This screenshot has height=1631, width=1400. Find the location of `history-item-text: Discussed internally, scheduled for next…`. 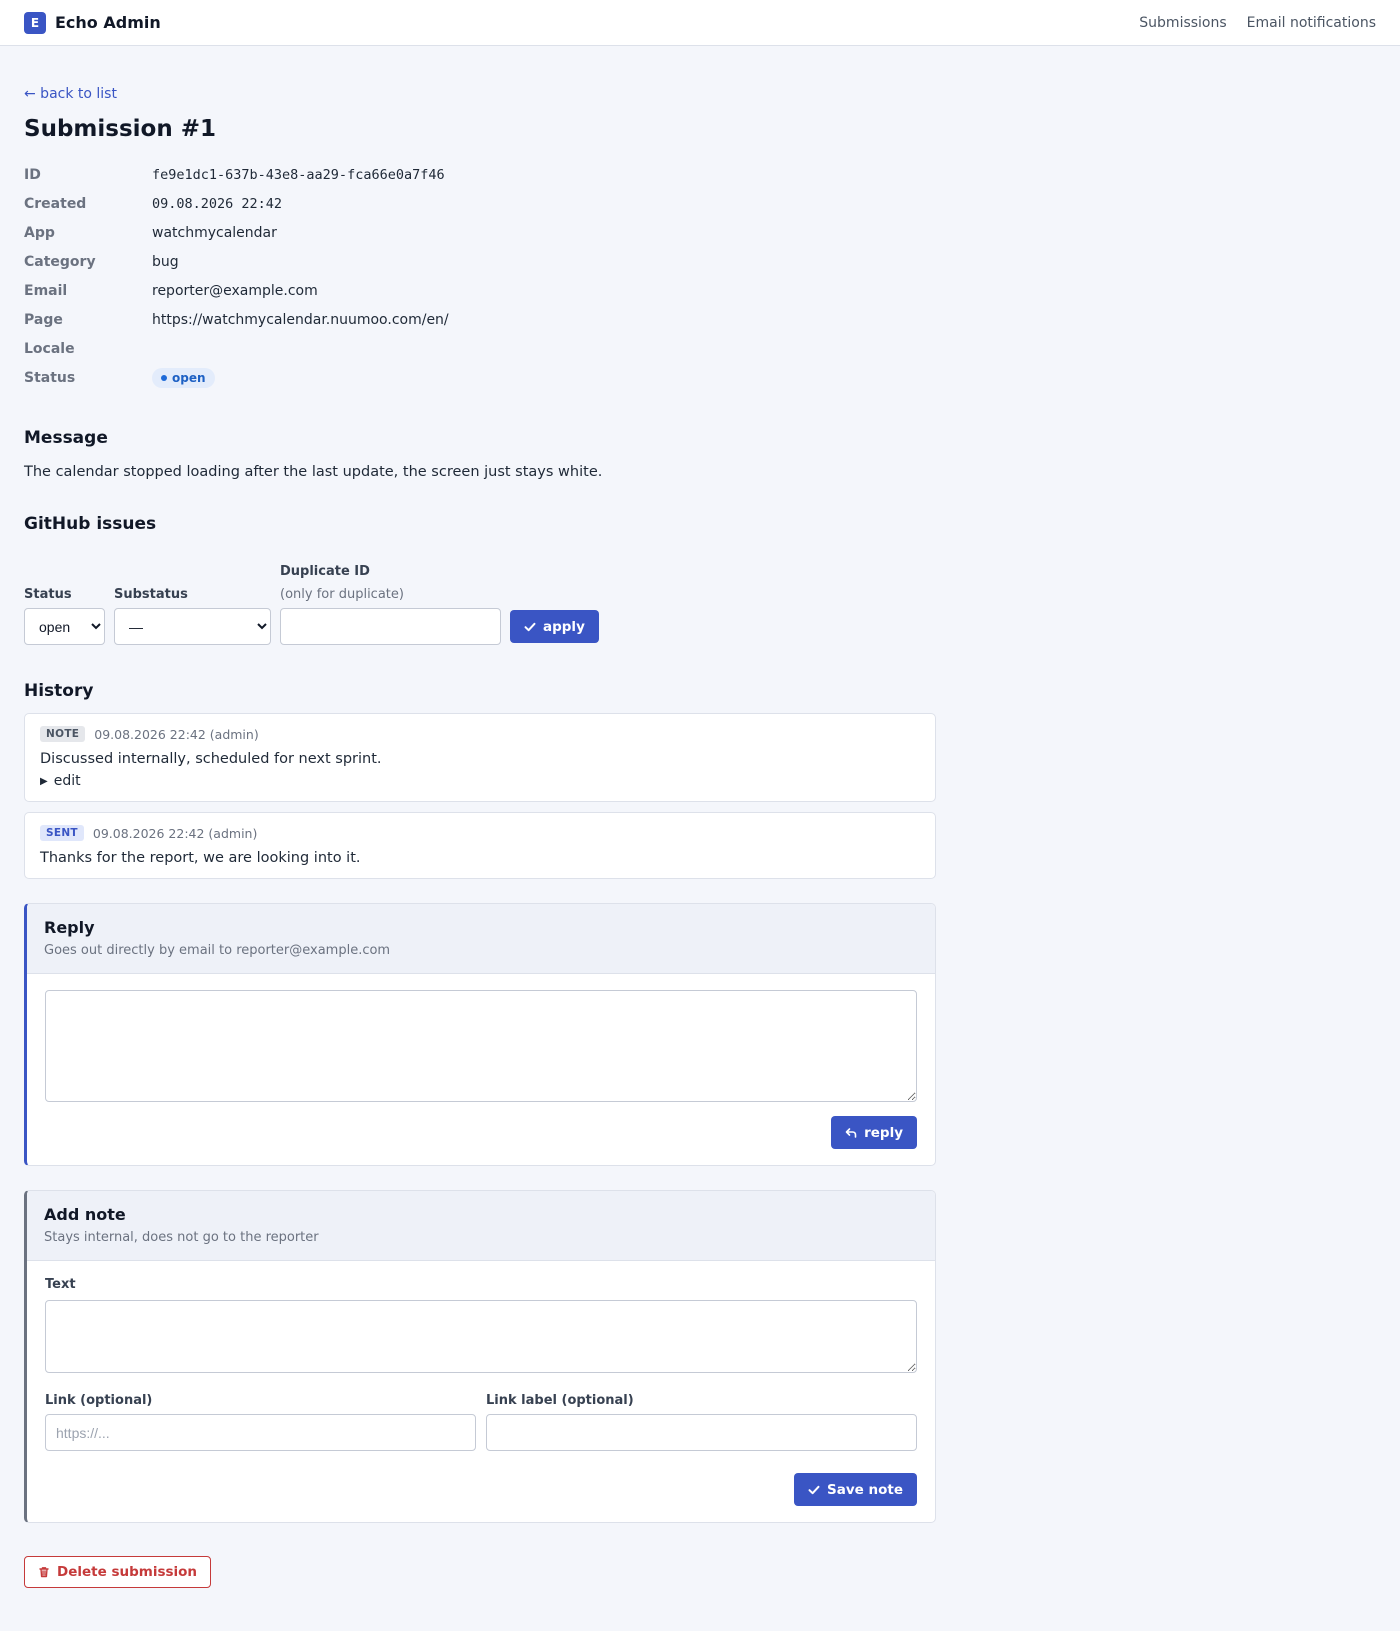

history-item-text: Discussed internally, scheduled for next… is located at coordinates (211, 759).